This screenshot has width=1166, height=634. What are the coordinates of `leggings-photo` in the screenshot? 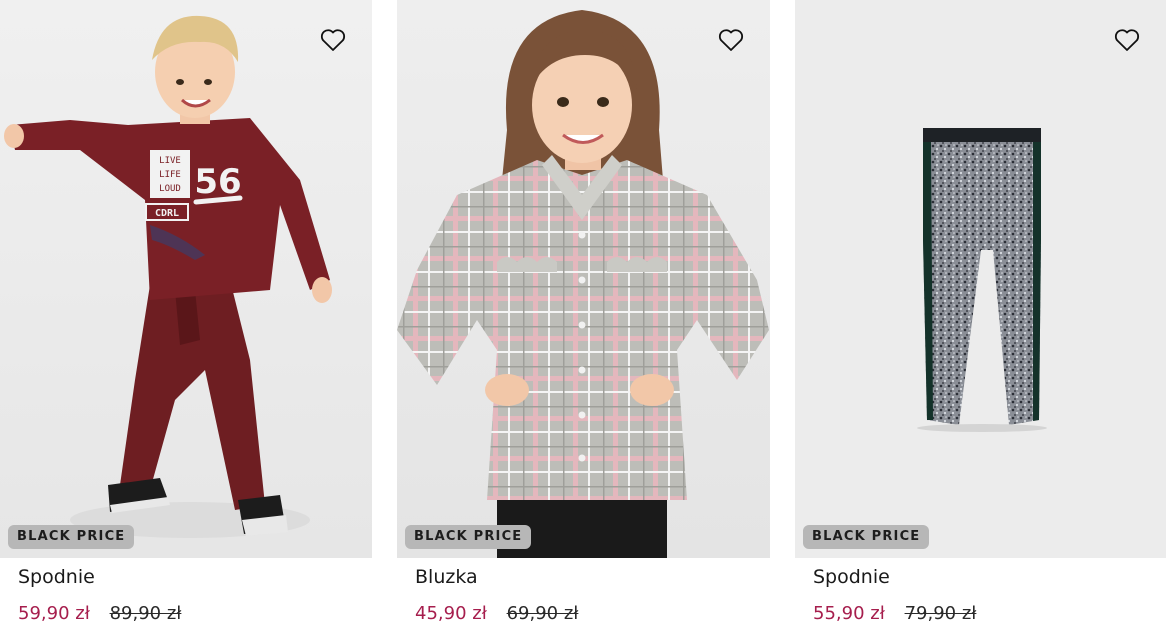 It's located at (982, 280).